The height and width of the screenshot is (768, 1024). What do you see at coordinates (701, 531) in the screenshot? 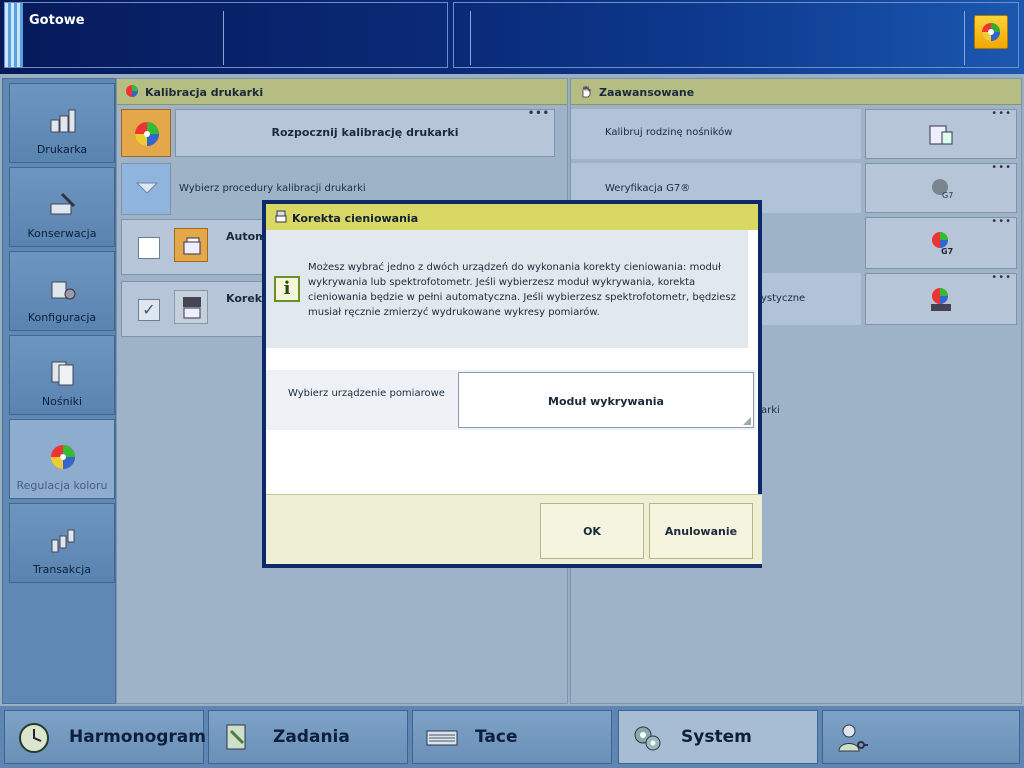
I see `cancel-button: Anulowanie` at bounding box center [701, 531].